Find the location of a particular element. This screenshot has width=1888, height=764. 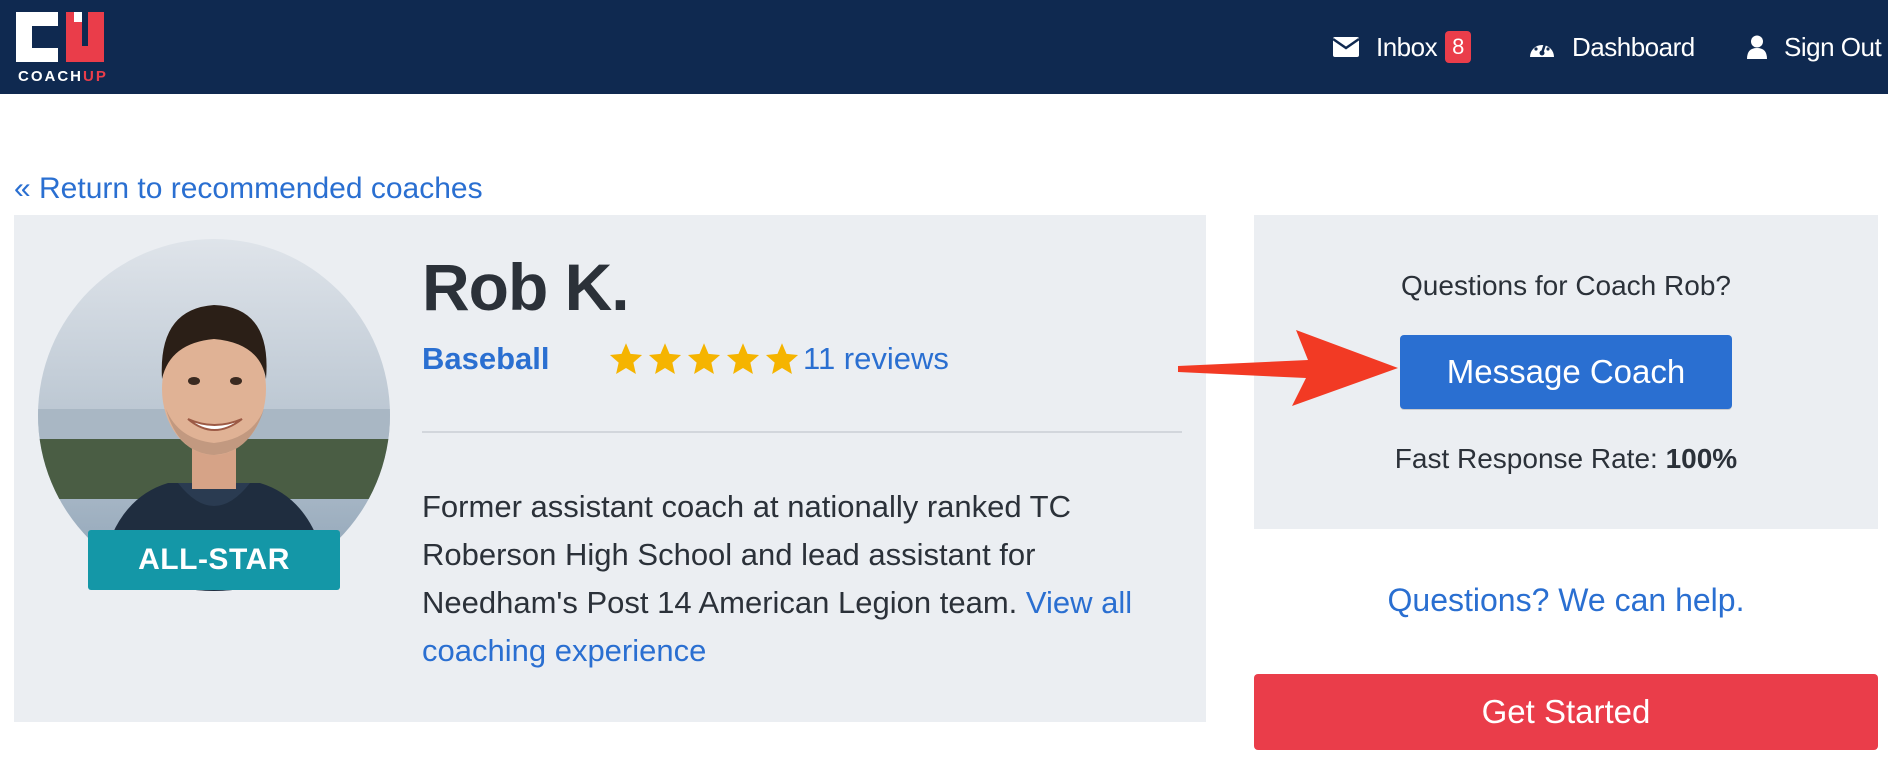

response-rate: Fast Response Rate: 100% is located at coordinates (1566, 459).